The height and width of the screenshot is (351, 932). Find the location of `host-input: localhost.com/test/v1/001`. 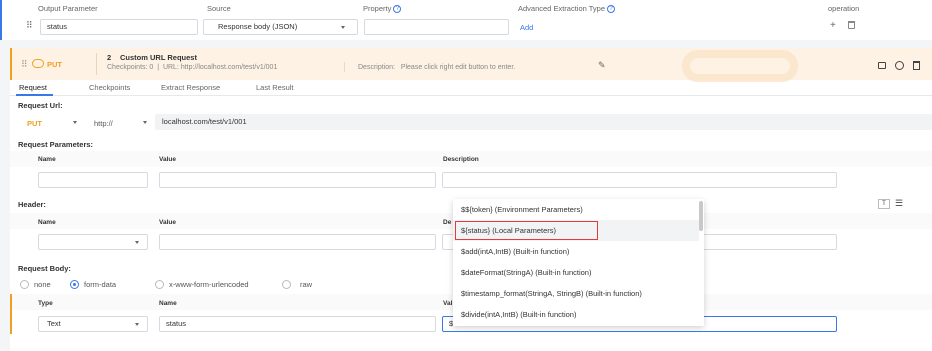

host-input: localhost.com/test/v1/001 is located at coordinates (543, 122).